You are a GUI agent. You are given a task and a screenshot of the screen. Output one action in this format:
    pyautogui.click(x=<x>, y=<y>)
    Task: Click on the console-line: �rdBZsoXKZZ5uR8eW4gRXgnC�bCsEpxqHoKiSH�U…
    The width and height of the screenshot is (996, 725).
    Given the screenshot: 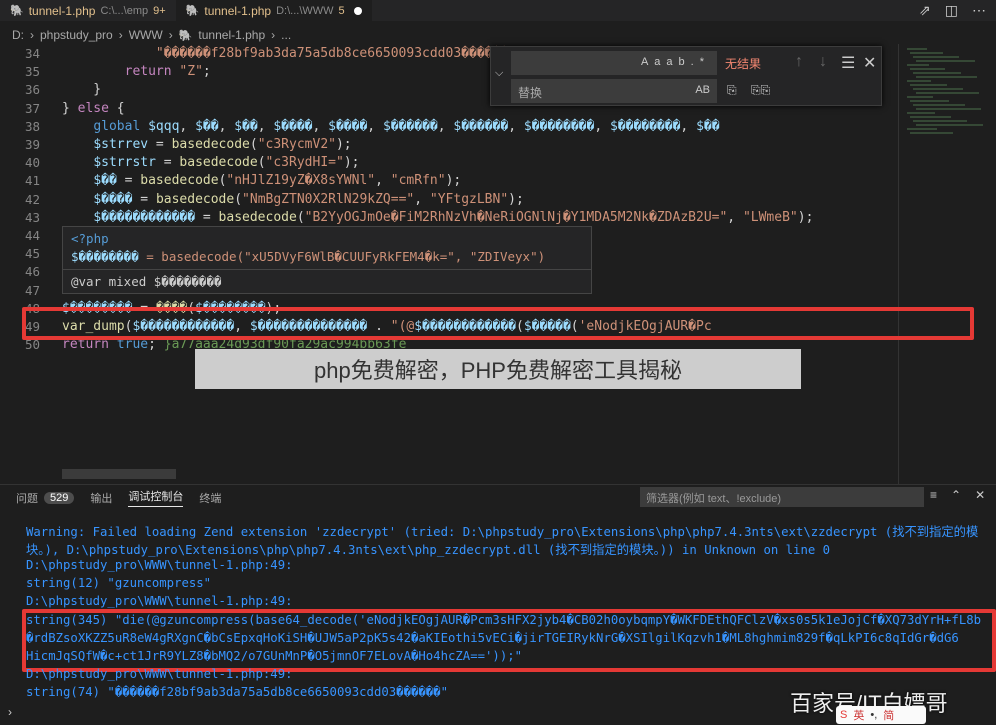 What is the action you would take?
    pyautogui.click(x=492, y=637)
    